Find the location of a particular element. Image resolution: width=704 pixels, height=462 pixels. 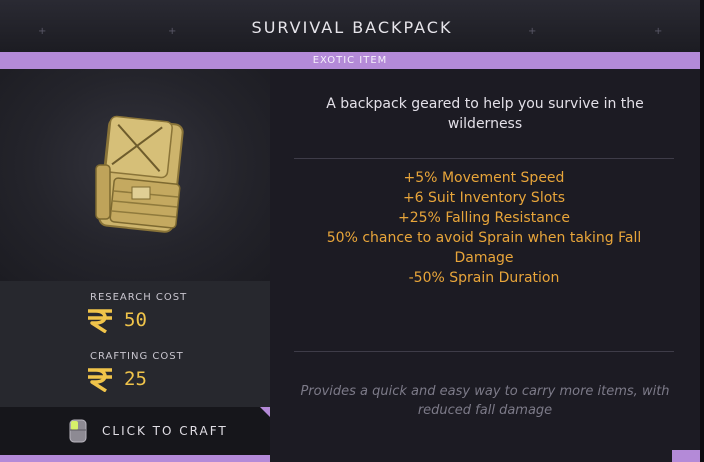

item-title: SURVIVAL BACKPACK is located at coordinates (352, 27).